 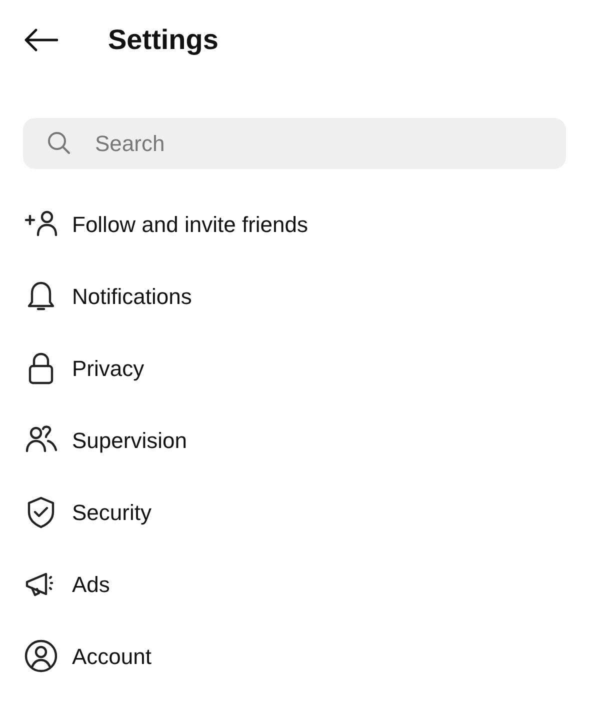 What do you see at coordinates (295, 224) in the screenshot?
I see `settings-item: Follow and invite friends` at bounding box center [295, 224].